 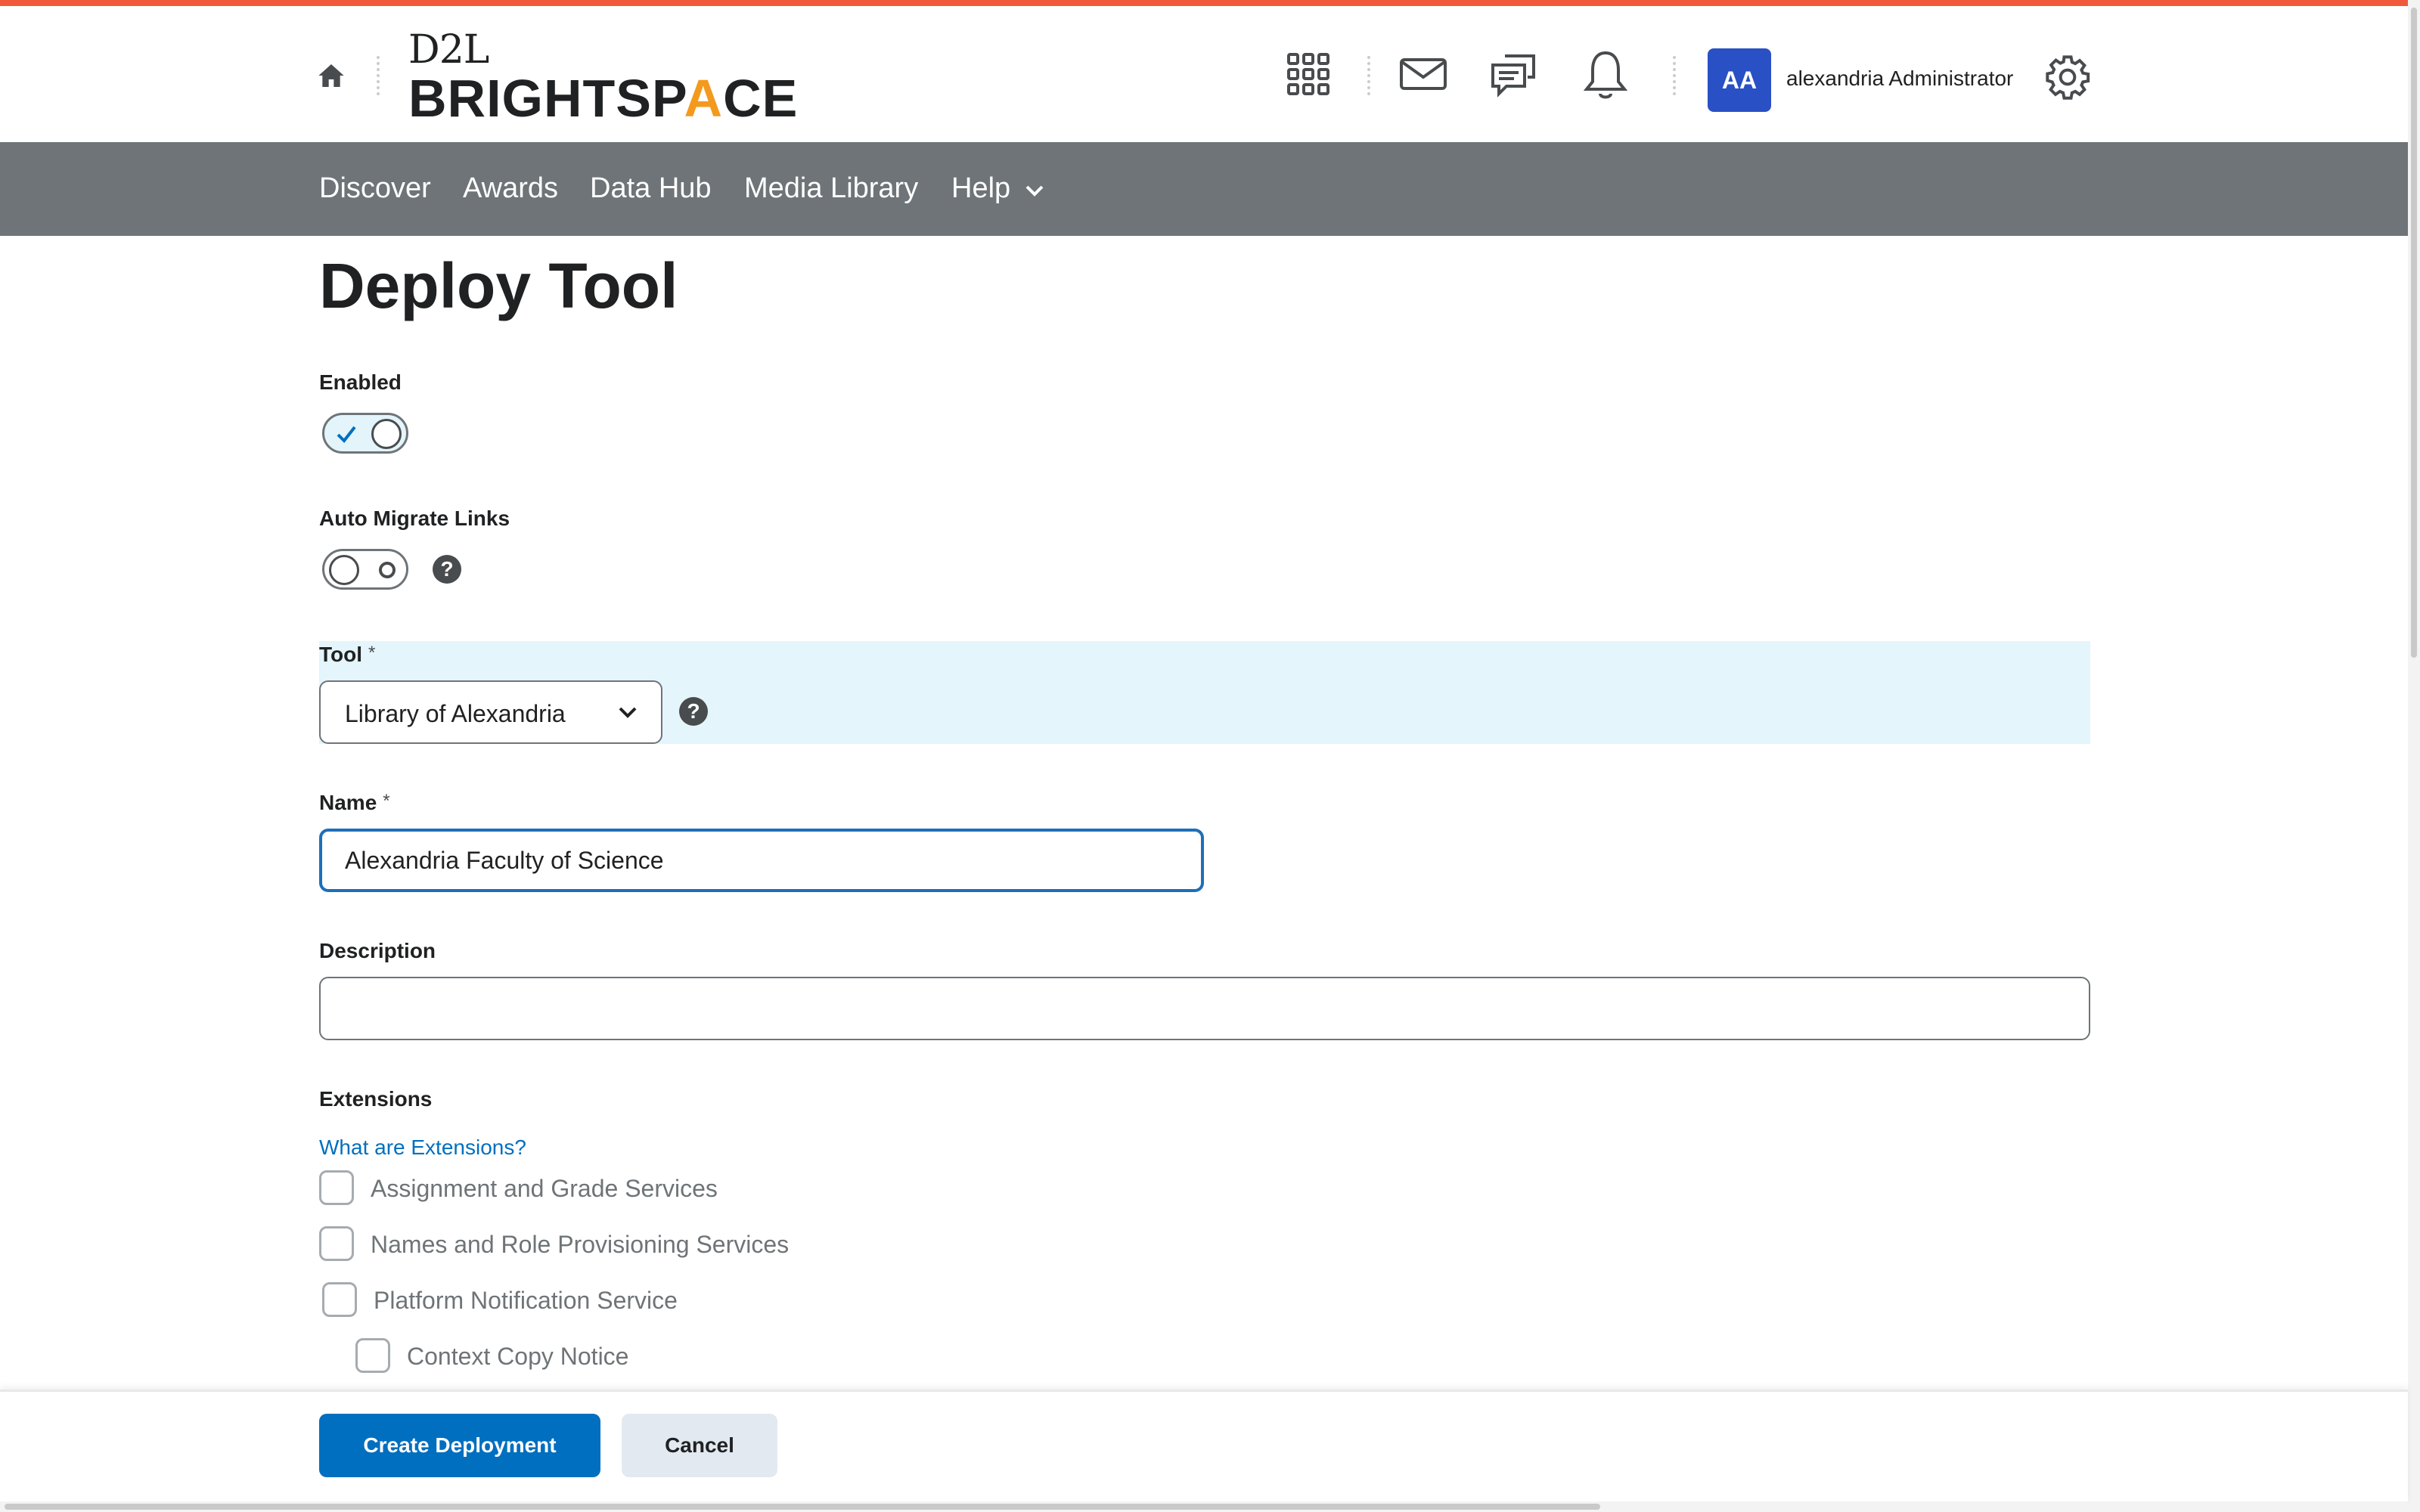 What do you see at coordinates (498, 285) in the screenshot?
I see `page-title: Deploy Tool` at bounding box center [498, 285].